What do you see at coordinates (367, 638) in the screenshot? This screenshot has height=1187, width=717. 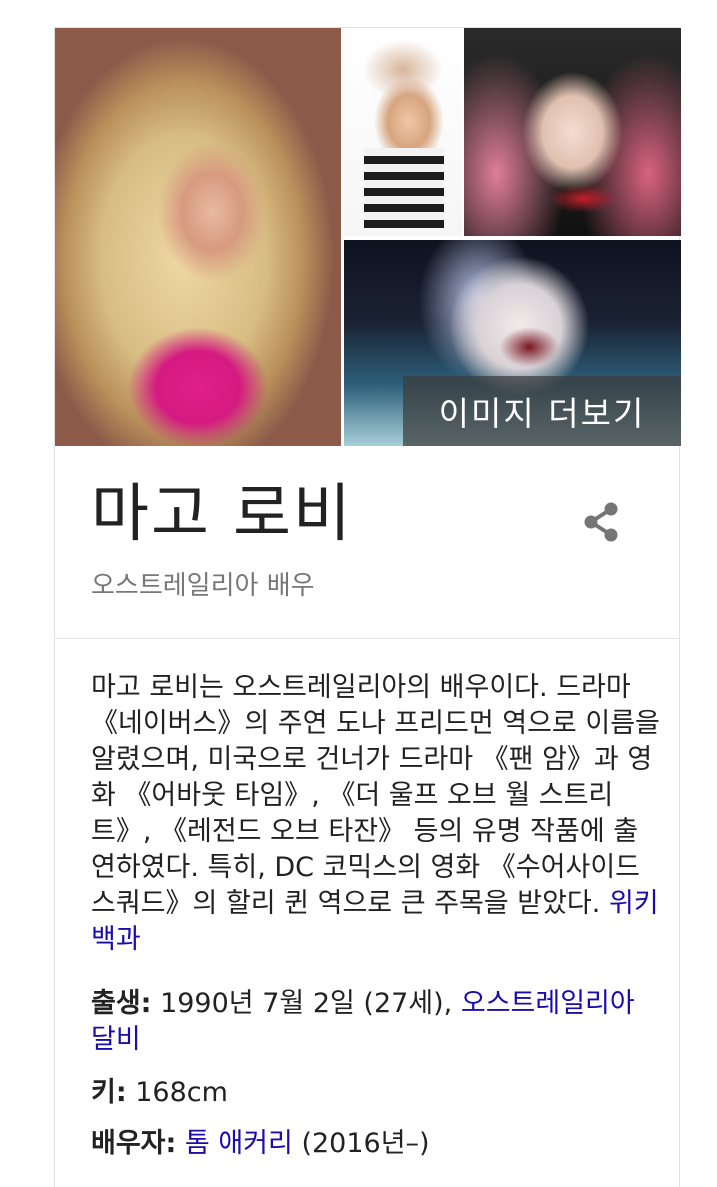 I see `divider` at bounding box center [367, 638].